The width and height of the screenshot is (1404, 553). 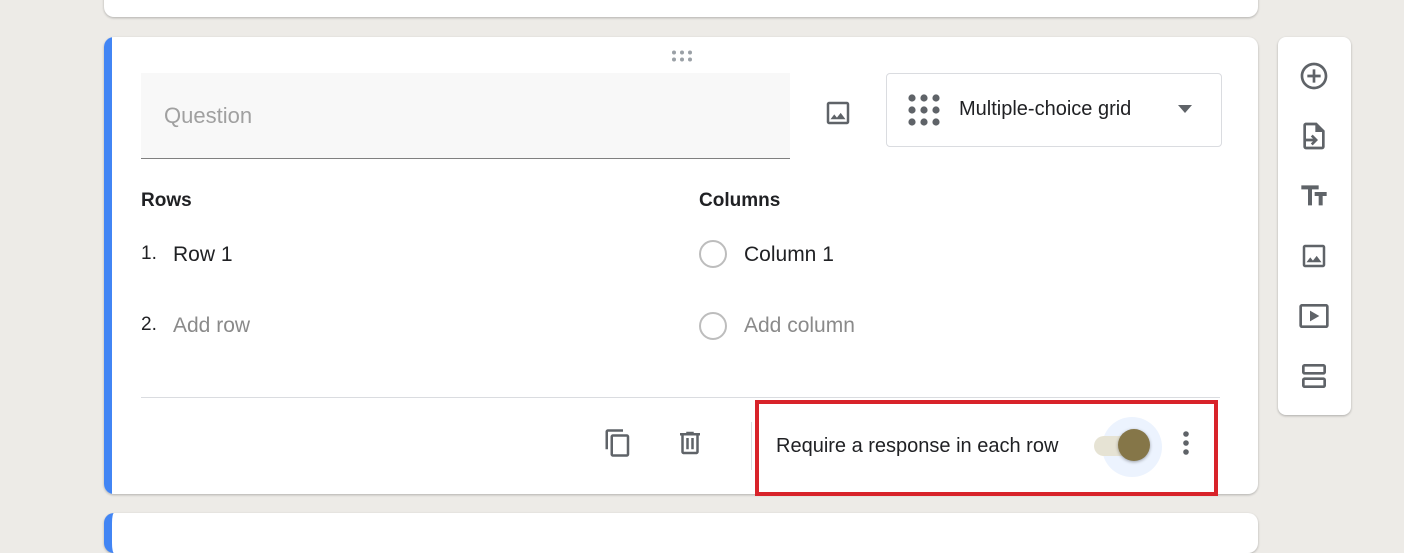 I want to click on copy-icon, so click(x=618, y=443).